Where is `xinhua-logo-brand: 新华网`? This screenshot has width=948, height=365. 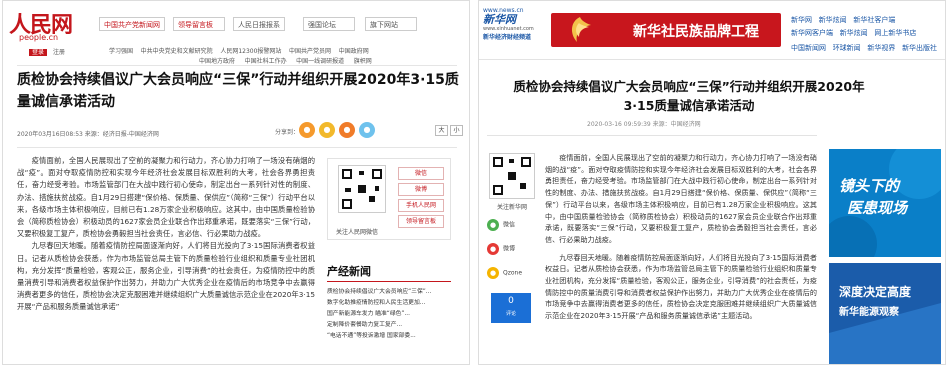
xinhua-logo-brand: 新华网 is located at coordinates (499, 19).